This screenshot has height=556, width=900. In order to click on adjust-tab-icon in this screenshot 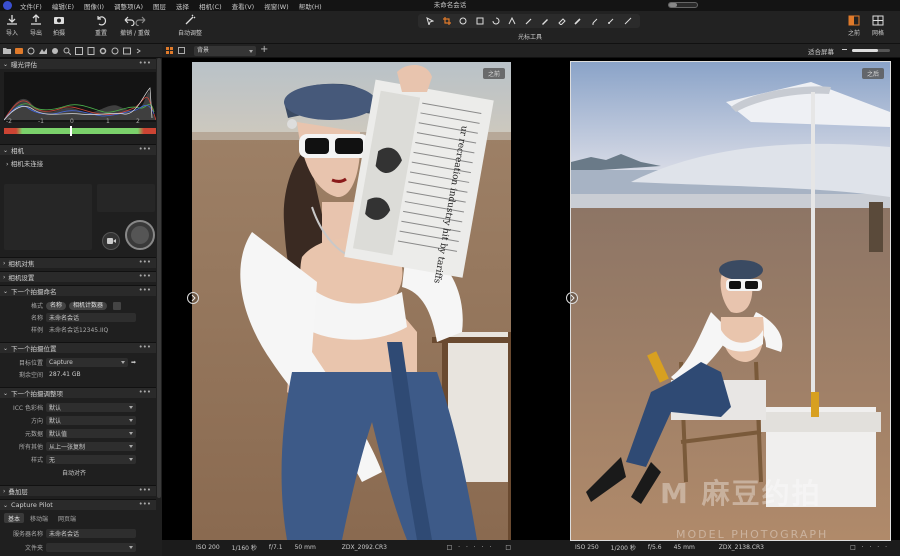, I will do `click(79, 50)`.